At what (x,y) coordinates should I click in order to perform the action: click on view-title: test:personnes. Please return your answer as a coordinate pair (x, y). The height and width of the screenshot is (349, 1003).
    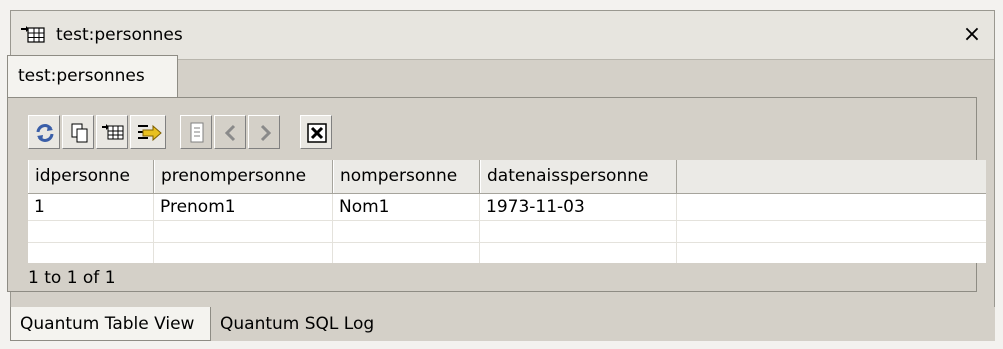
    Looking at the image, I should click on (119, 35).